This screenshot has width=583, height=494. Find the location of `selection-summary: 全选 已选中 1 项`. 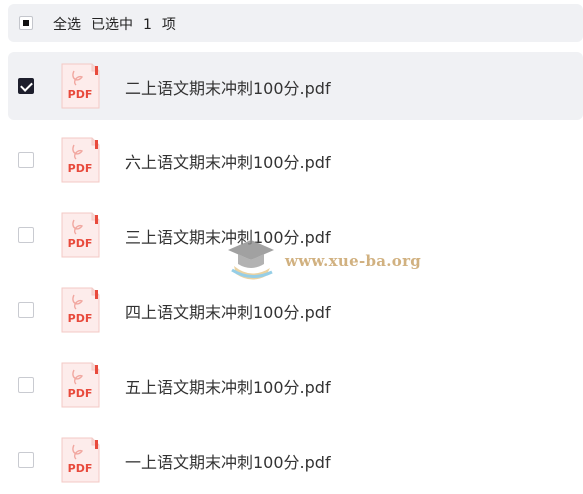

selection-summary: 全选 已选中 1 项 is located at coordinates (119, 24).